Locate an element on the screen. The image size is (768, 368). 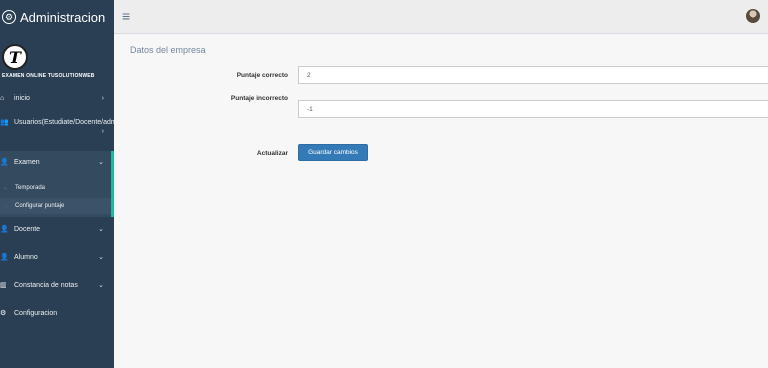
logo-emblem: T is located at coordinates (15, 57).